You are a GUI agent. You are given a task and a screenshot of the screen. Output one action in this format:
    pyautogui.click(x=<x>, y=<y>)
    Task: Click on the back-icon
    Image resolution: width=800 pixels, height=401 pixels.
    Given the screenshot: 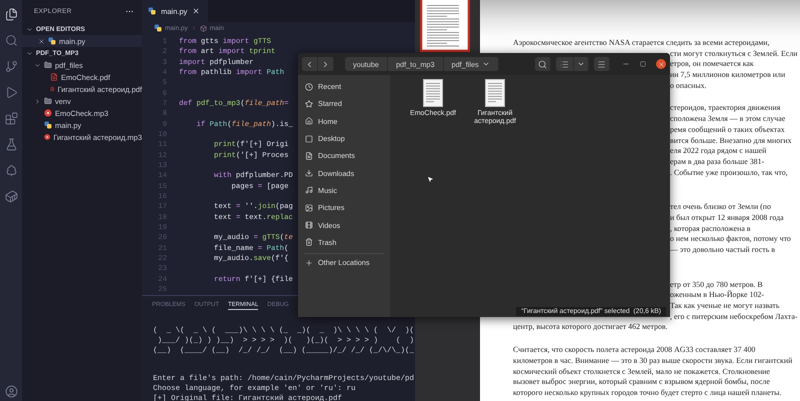 What is the action you would take?
    pyautogui.click(x=309, y=64)
    